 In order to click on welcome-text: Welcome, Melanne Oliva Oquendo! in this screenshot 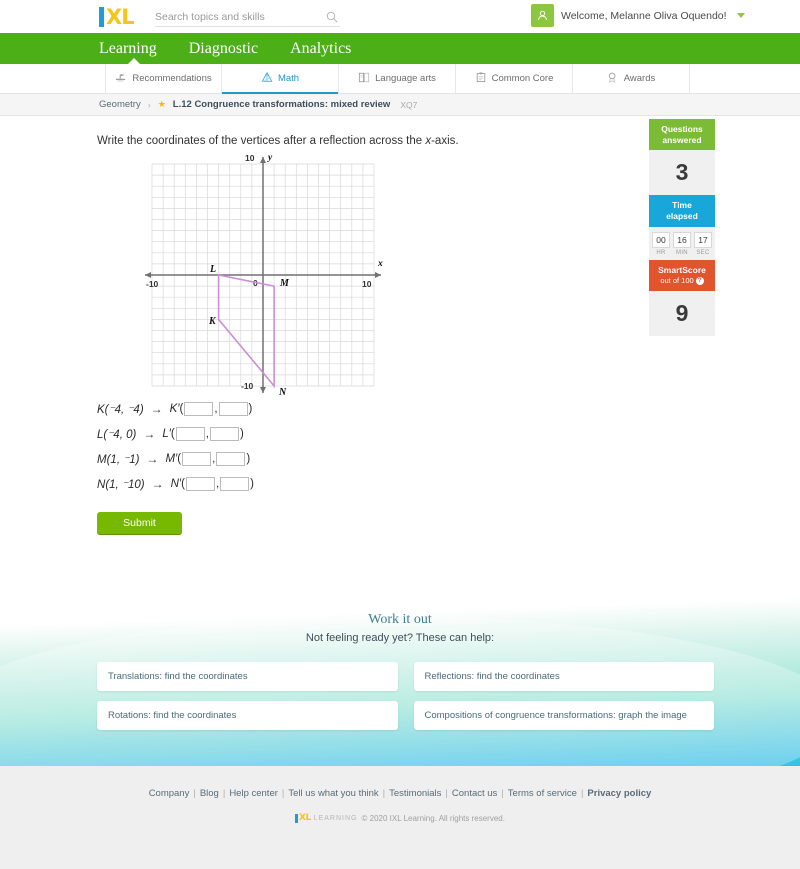, I will do `click(644, 15)`.